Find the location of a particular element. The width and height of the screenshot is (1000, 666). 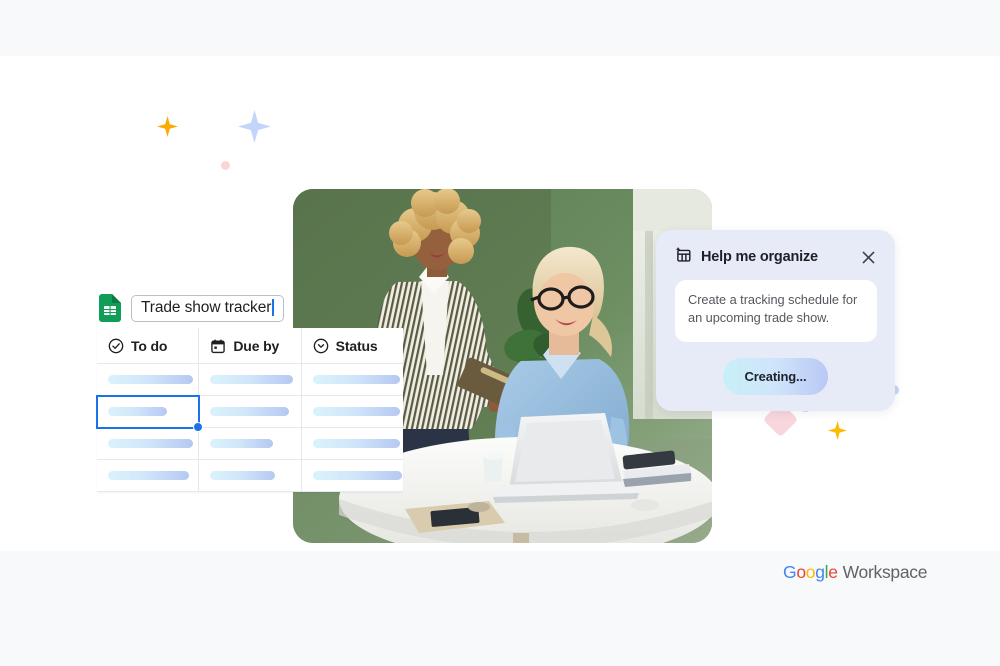

column-header-label: Status is located at coordinates (356, 345).